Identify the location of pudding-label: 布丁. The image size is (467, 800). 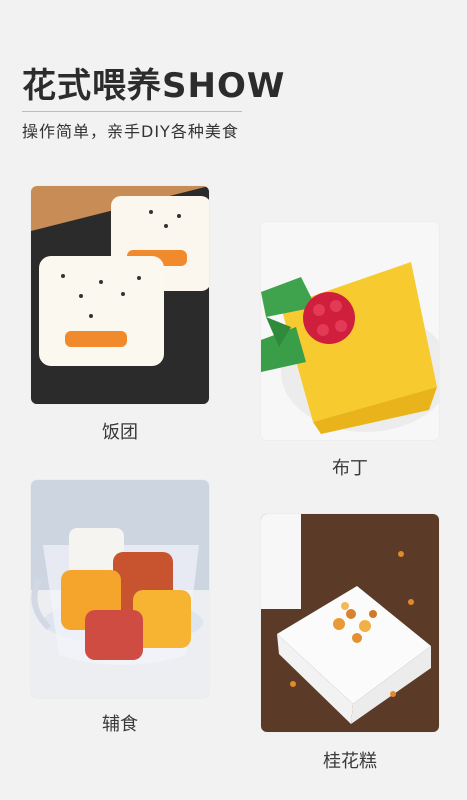
(350, 468).